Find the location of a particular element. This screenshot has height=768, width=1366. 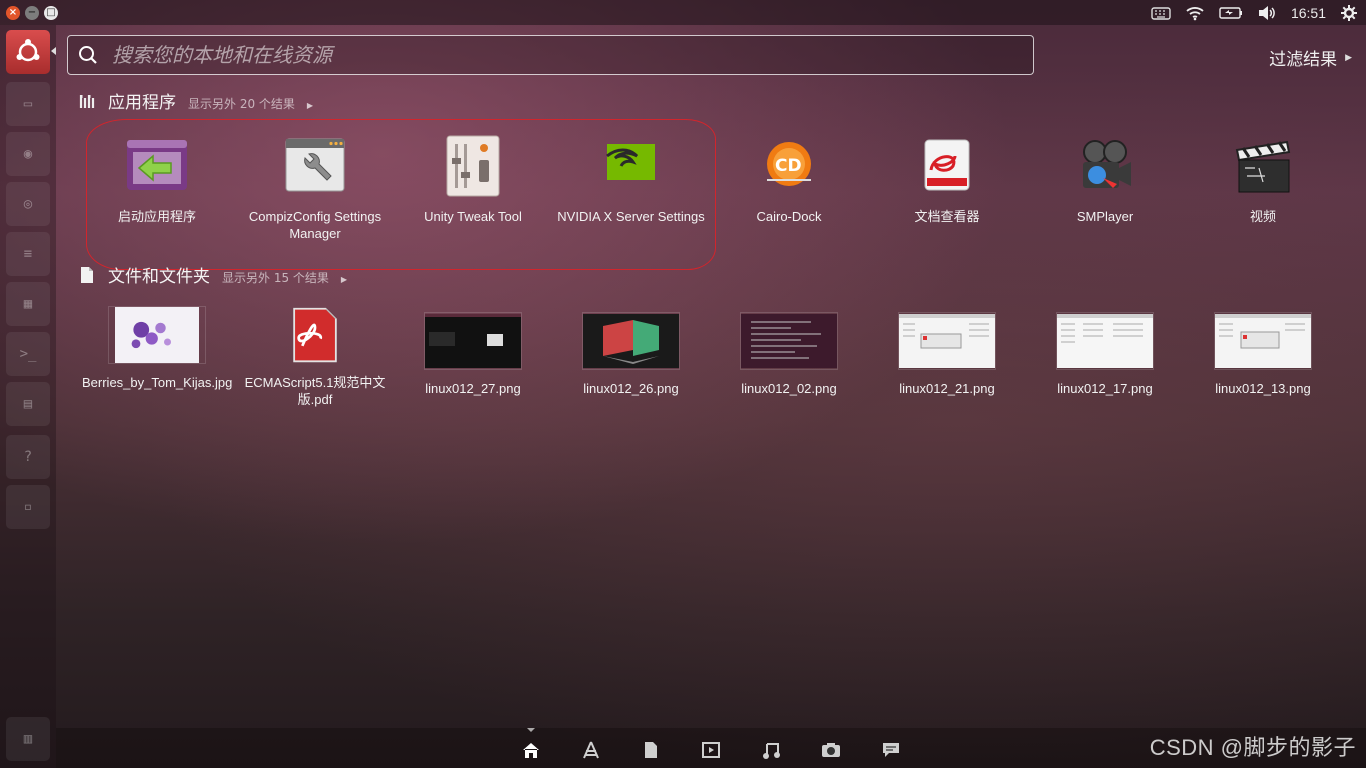

files-more-results: 显示另外 15 个结果 is located at coordinates (275, 277).